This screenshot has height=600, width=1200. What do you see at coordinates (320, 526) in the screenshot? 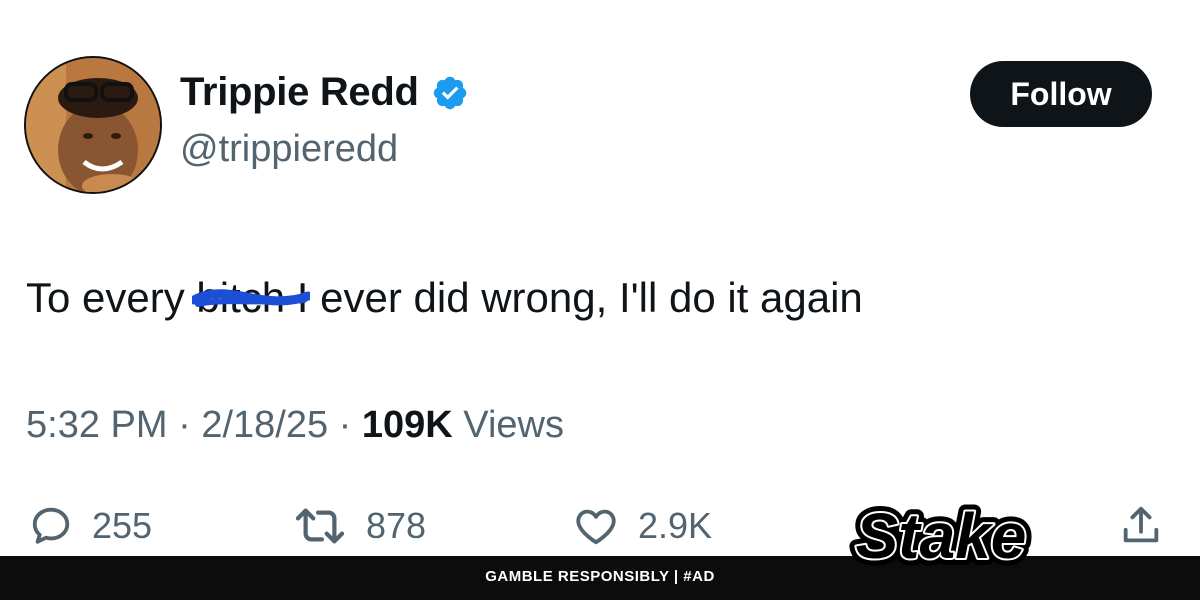
I see `repost-icon` at bounding box center [320, 526].